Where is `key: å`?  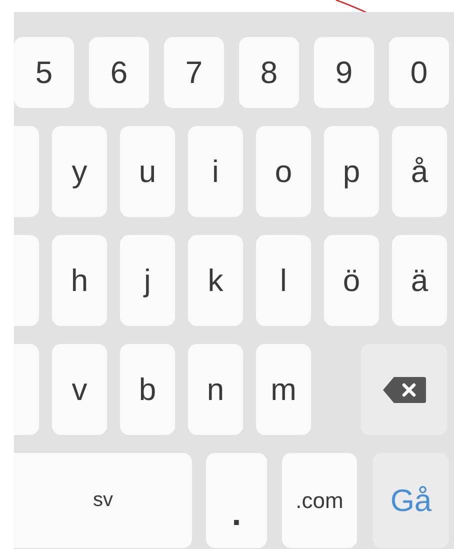 key: å is located at coordinates (419, 171).